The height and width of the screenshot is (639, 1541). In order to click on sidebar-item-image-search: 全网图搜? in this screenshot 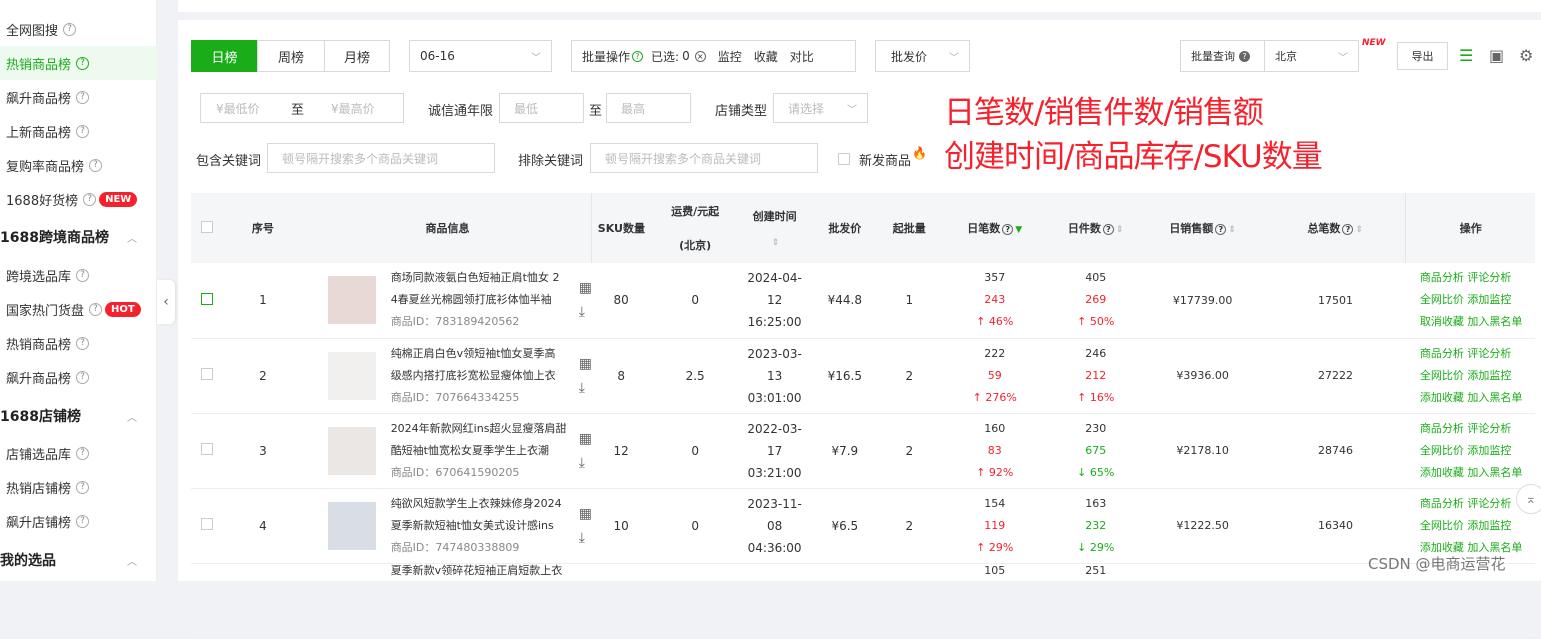, I will do `click(78, 29)`.